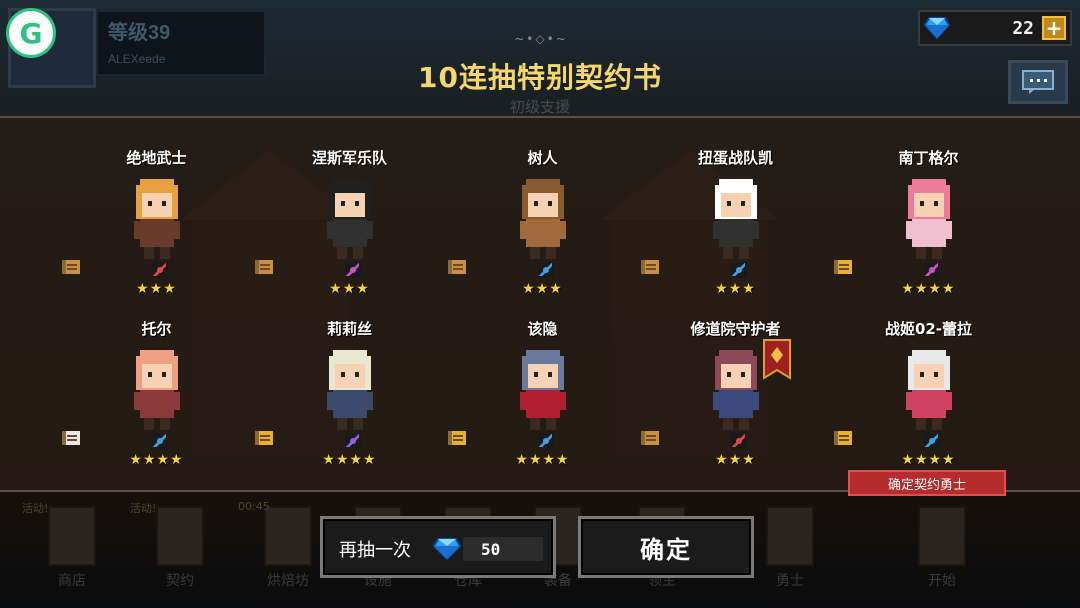 The image size is (1080, 608). I want to click on g-logo-icon: G, so click(31, 33).